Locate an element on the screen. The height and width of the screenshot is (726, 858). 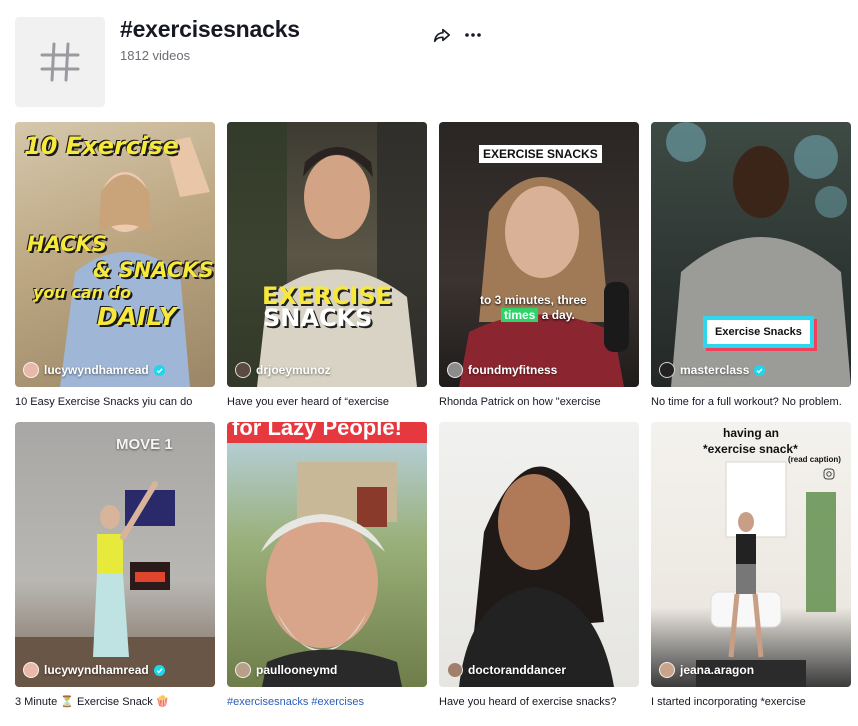
video-author: masterclass is located at coordinates (712, 370).